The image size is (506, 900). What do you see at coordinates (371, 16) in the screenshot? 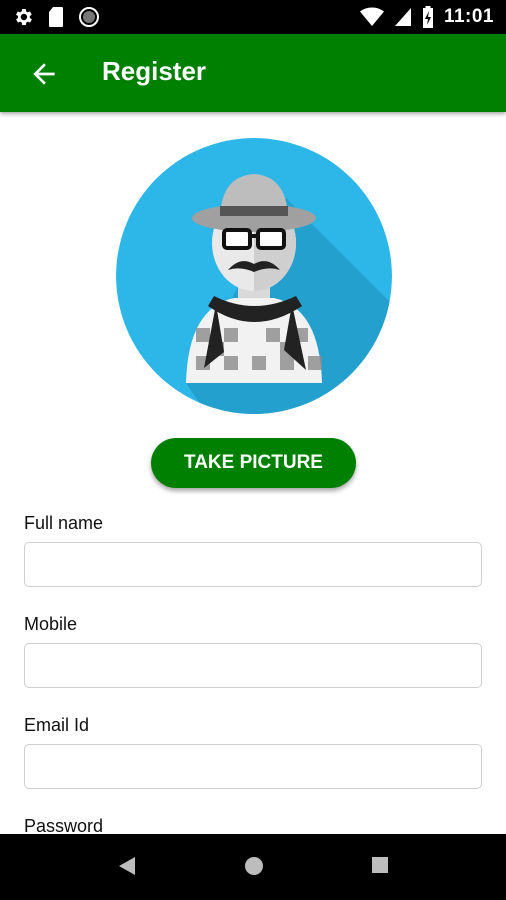
I see `wifi-icon` at bounding box center [371, 16].